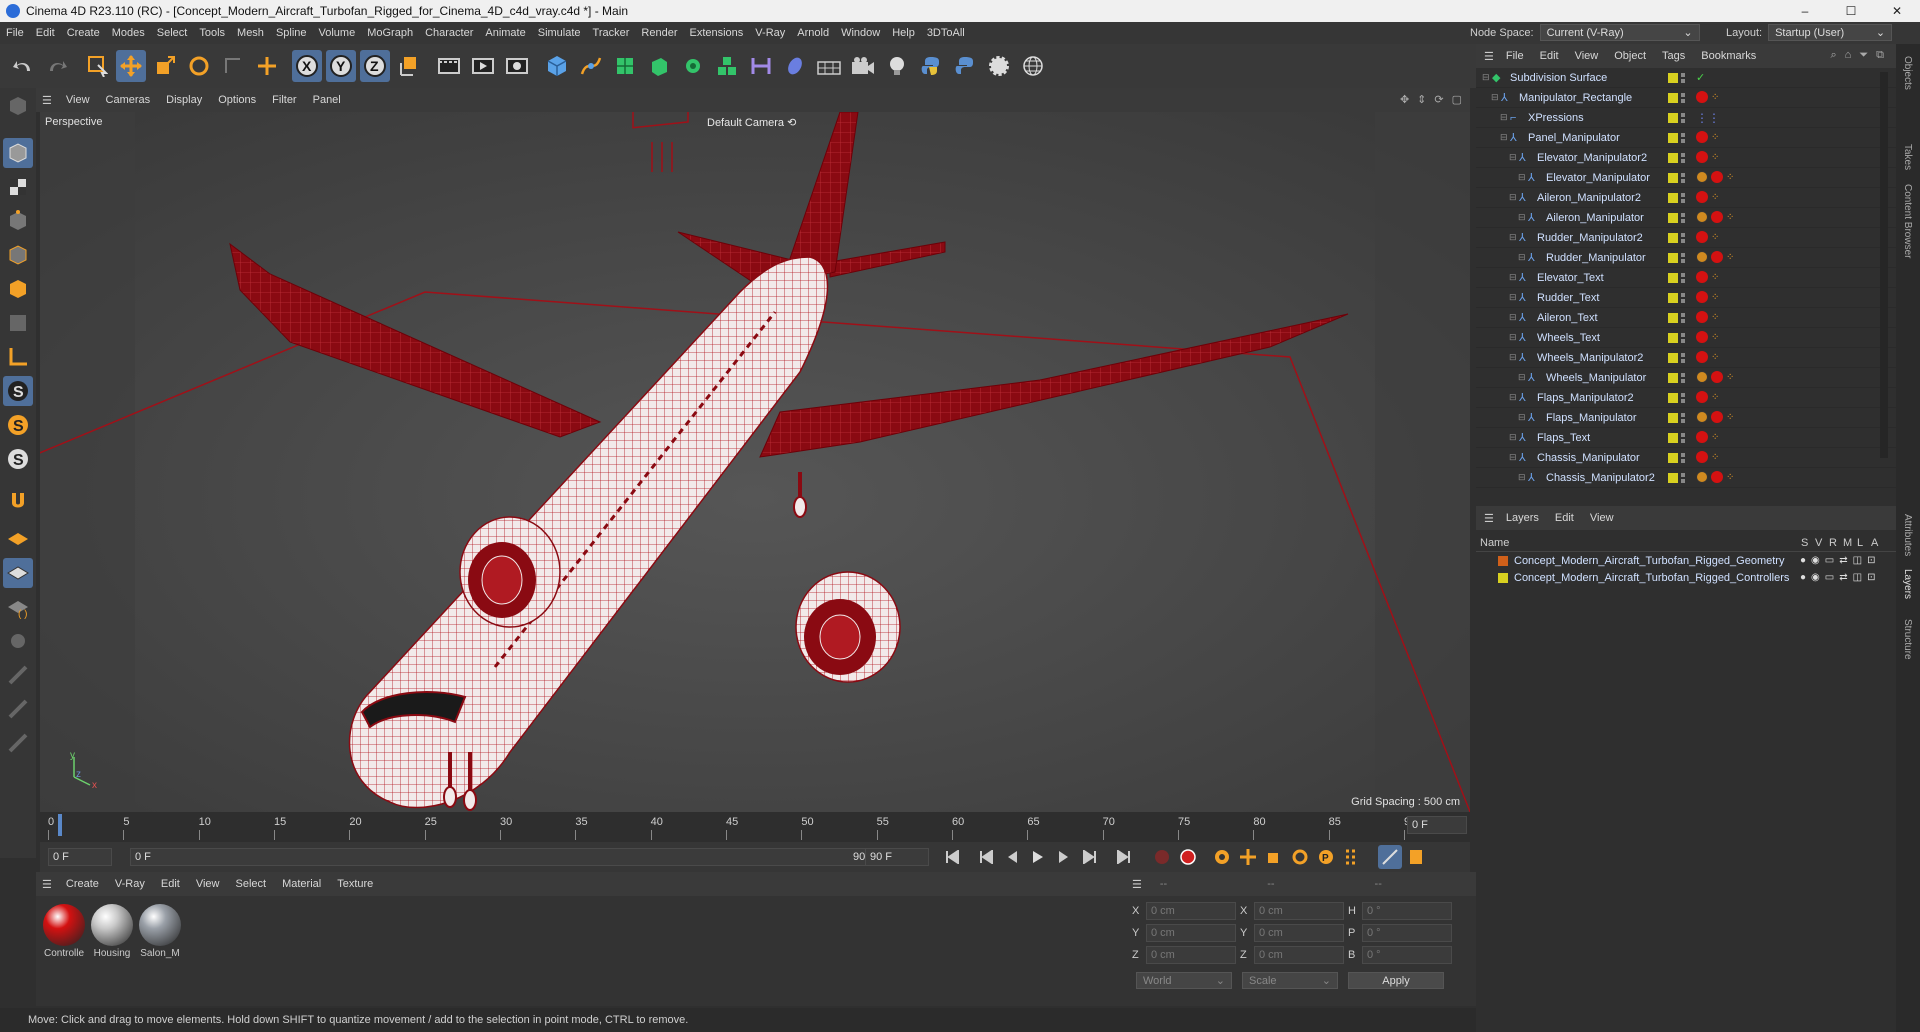  Describe the element at coordinates (1805, 11) in the screenshot. I see `minimize-button: –` at that location.